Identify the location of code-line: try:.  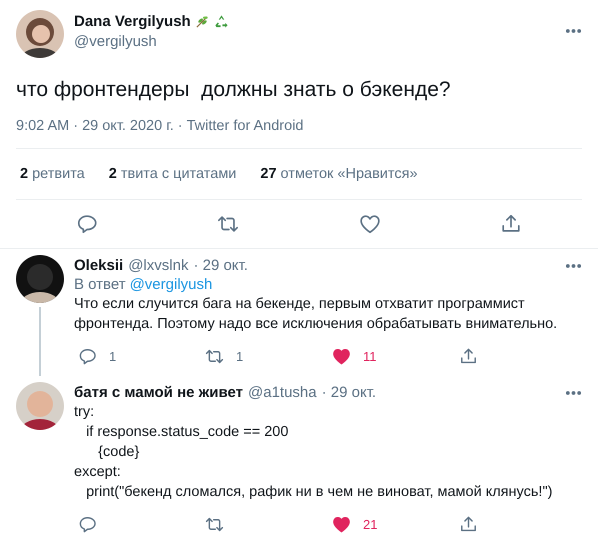
(85, 412).